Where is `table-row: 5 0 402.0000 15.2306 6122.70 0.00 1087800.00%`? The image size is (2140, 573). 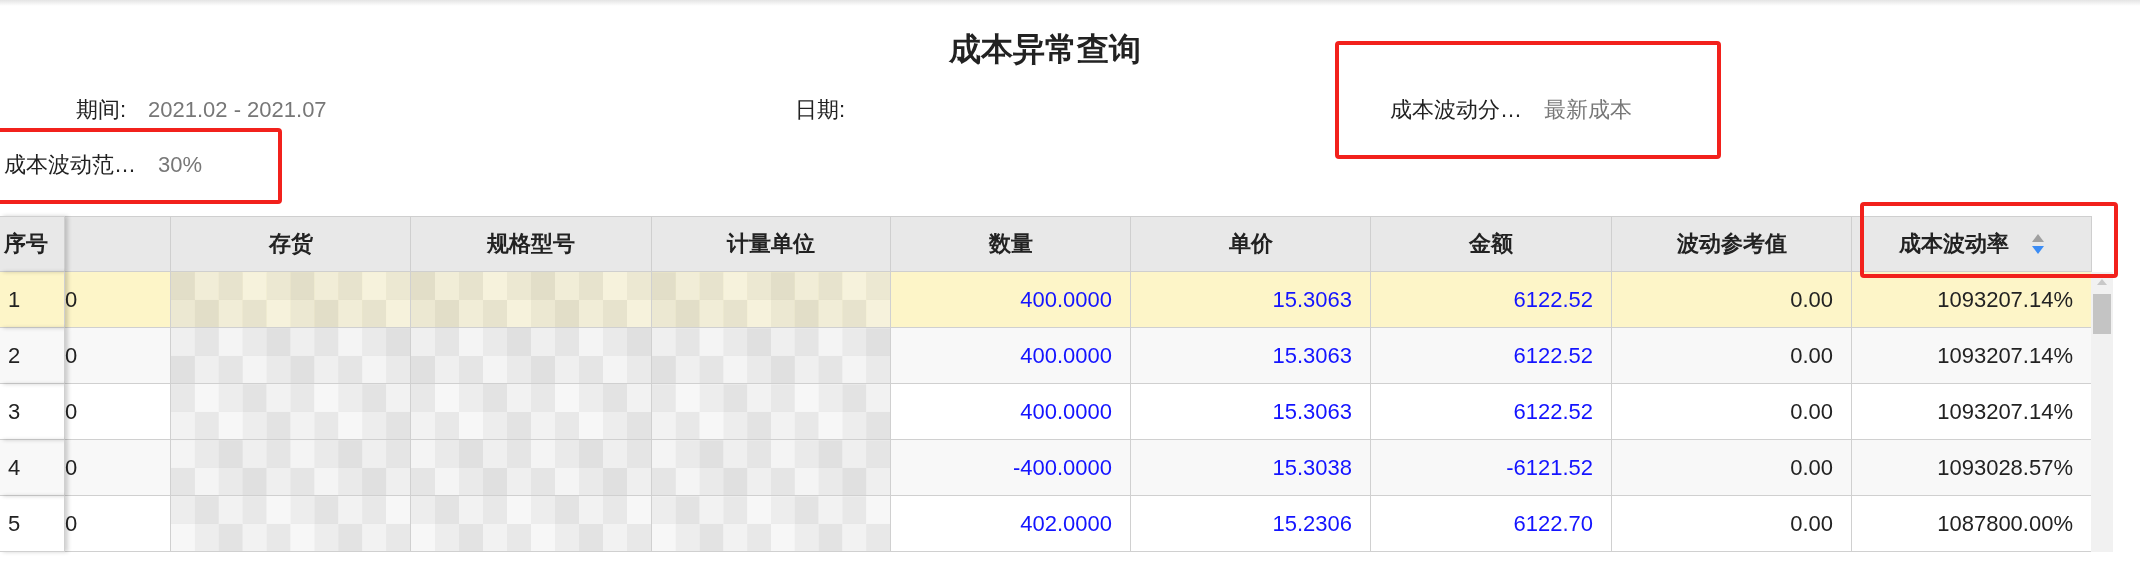
table-row: 5 0 402.0000 15.2306 6122.70 0.00 1087800.00% is located at coordinates (1046, 524).